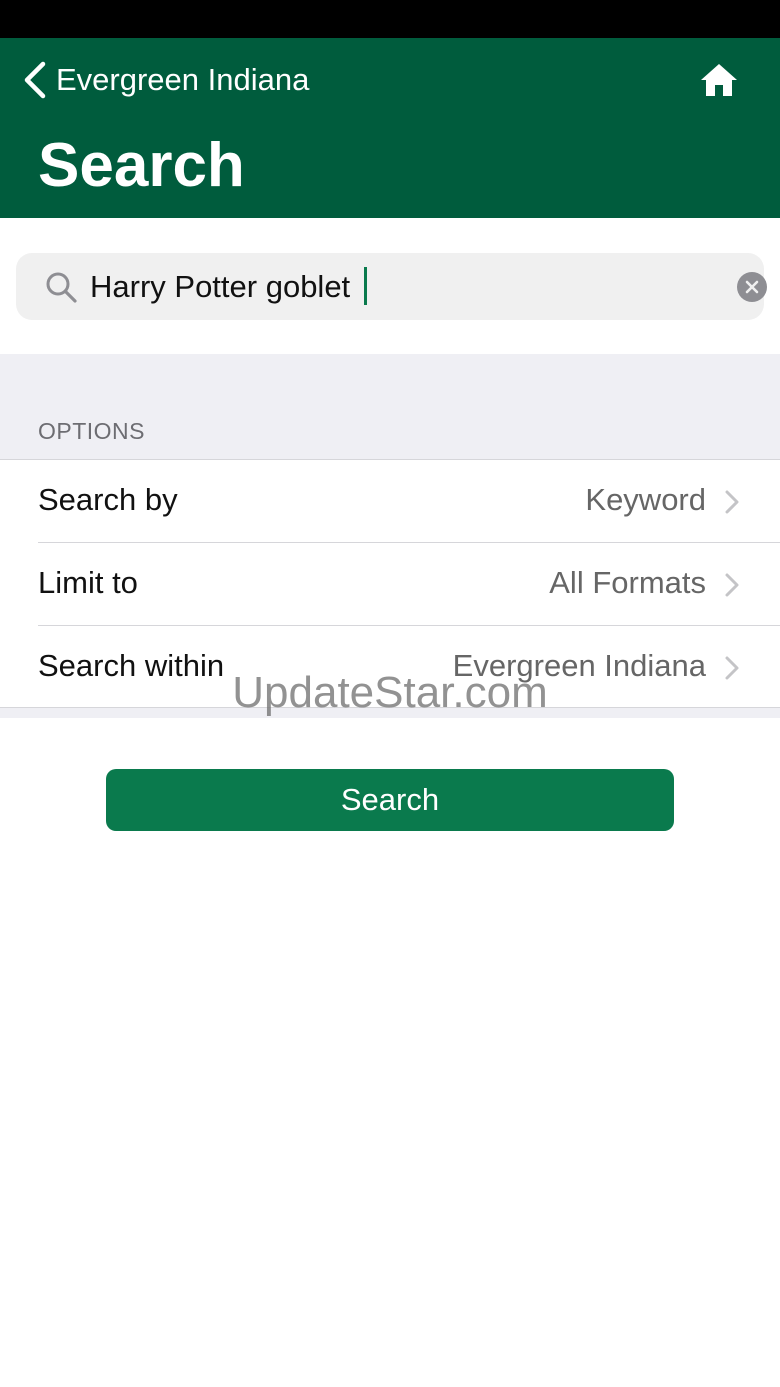 The height and width of the screenshot is (1387, 780). Describe the element at coordinates (645, 499) in the screenshot. I see `option-value: Keyword` at that location.